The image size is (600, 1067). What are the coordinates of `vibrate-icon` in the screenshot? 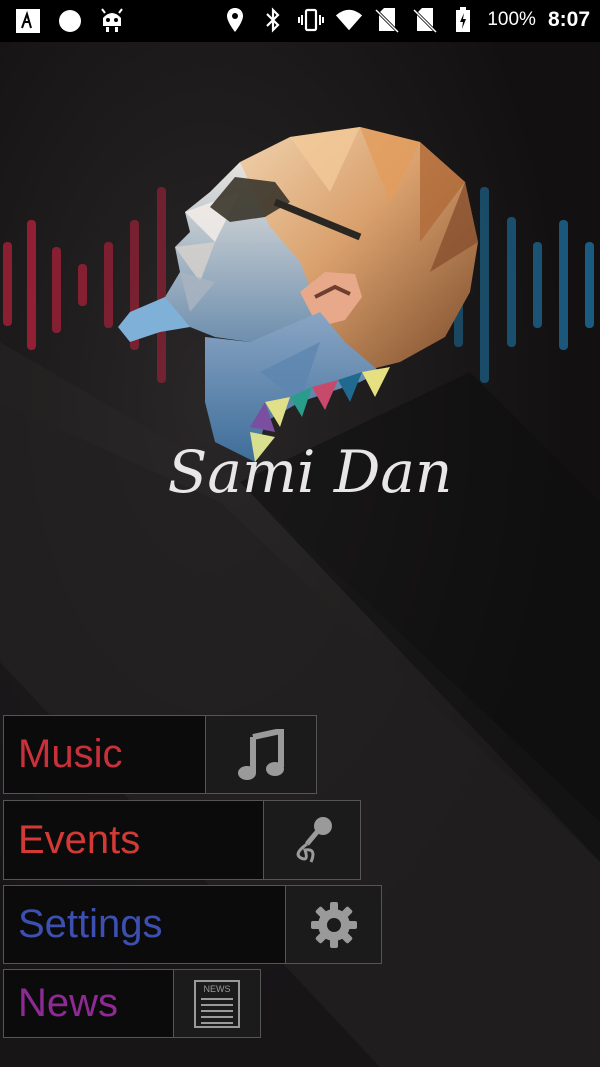 It's located at (311, 20).